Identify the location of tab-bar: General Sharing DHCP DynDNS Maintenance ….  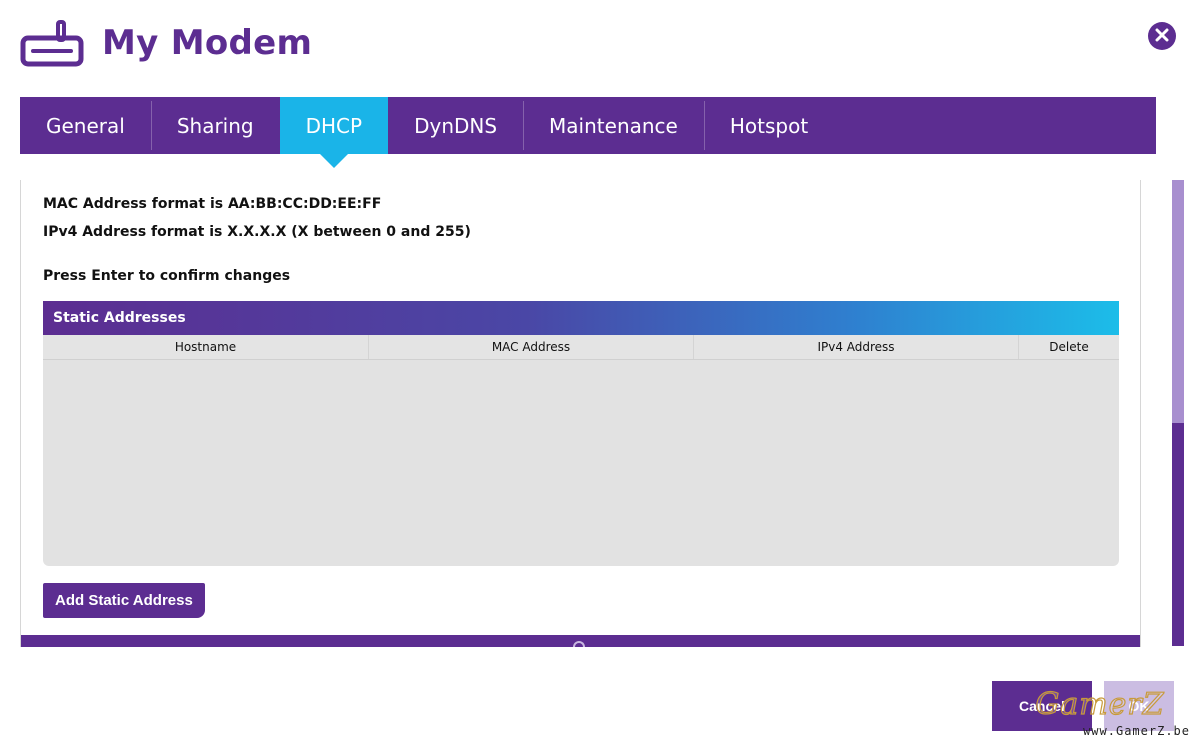
(588, 132).